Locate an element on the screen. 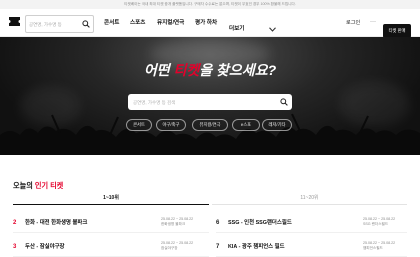  nav-more-dropdown: 더보기 is located at coordinates (253, 31).